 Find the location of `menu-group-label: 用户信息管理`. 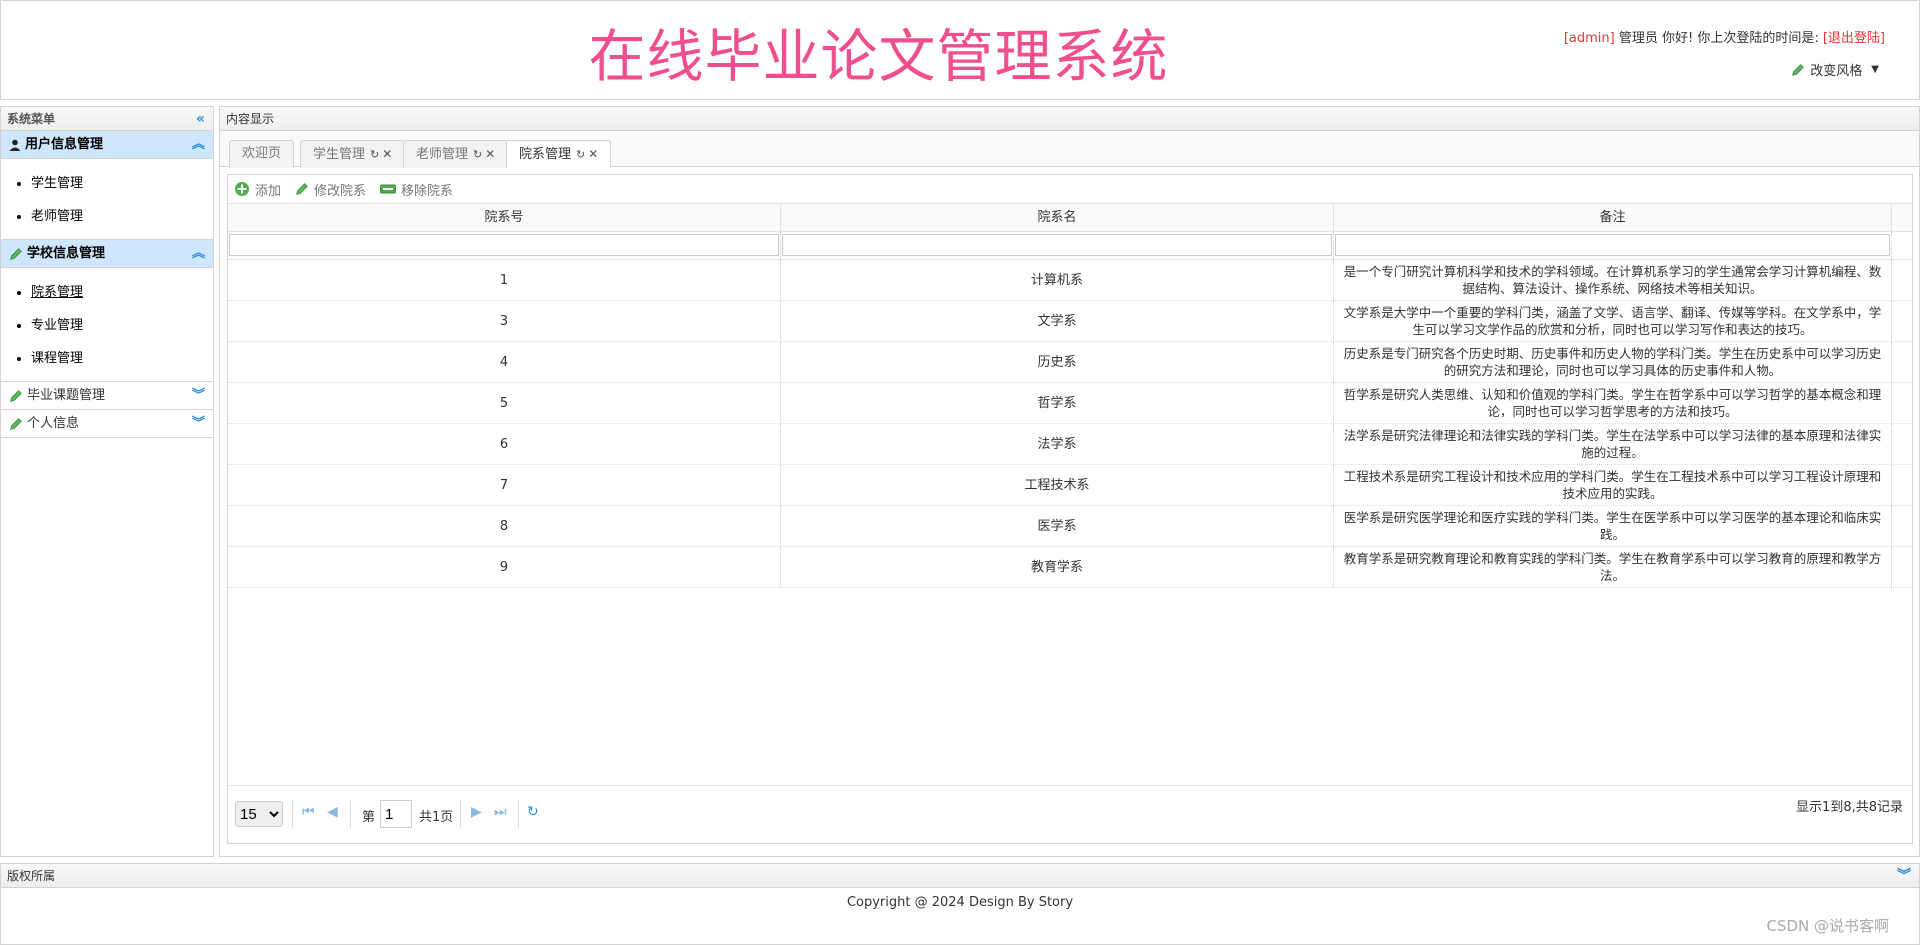

menu-group-label: 用户信息管理 is located at coordinates (64, 144).